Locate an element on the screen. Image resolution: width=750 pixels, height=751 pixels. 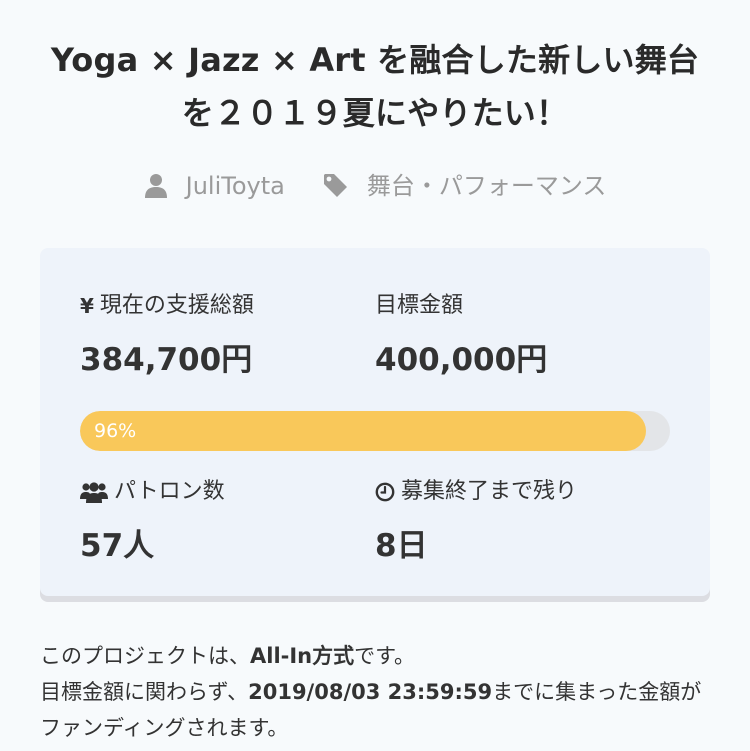
current-amount-value: 384,700円 is located at coordinates (166, 360).